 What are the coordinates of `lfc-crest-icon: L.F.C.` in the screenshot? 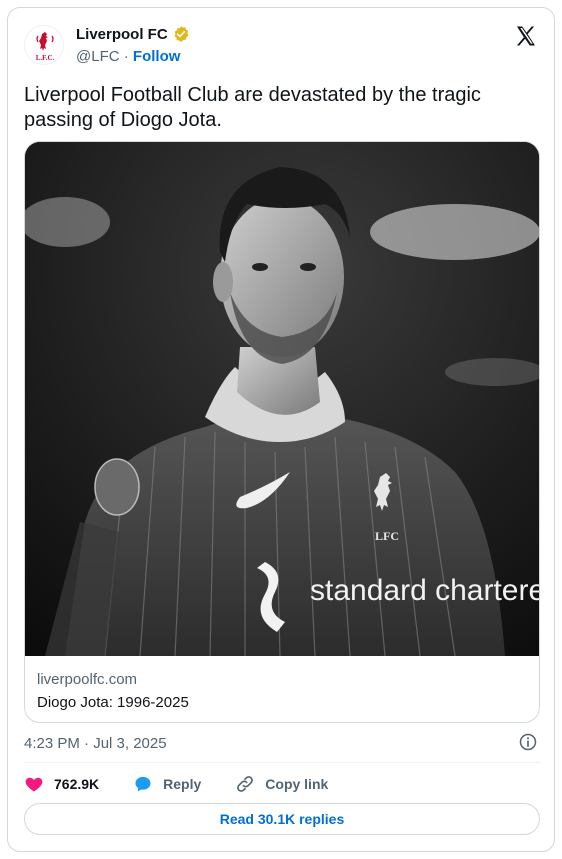 It's located at (45, 47).